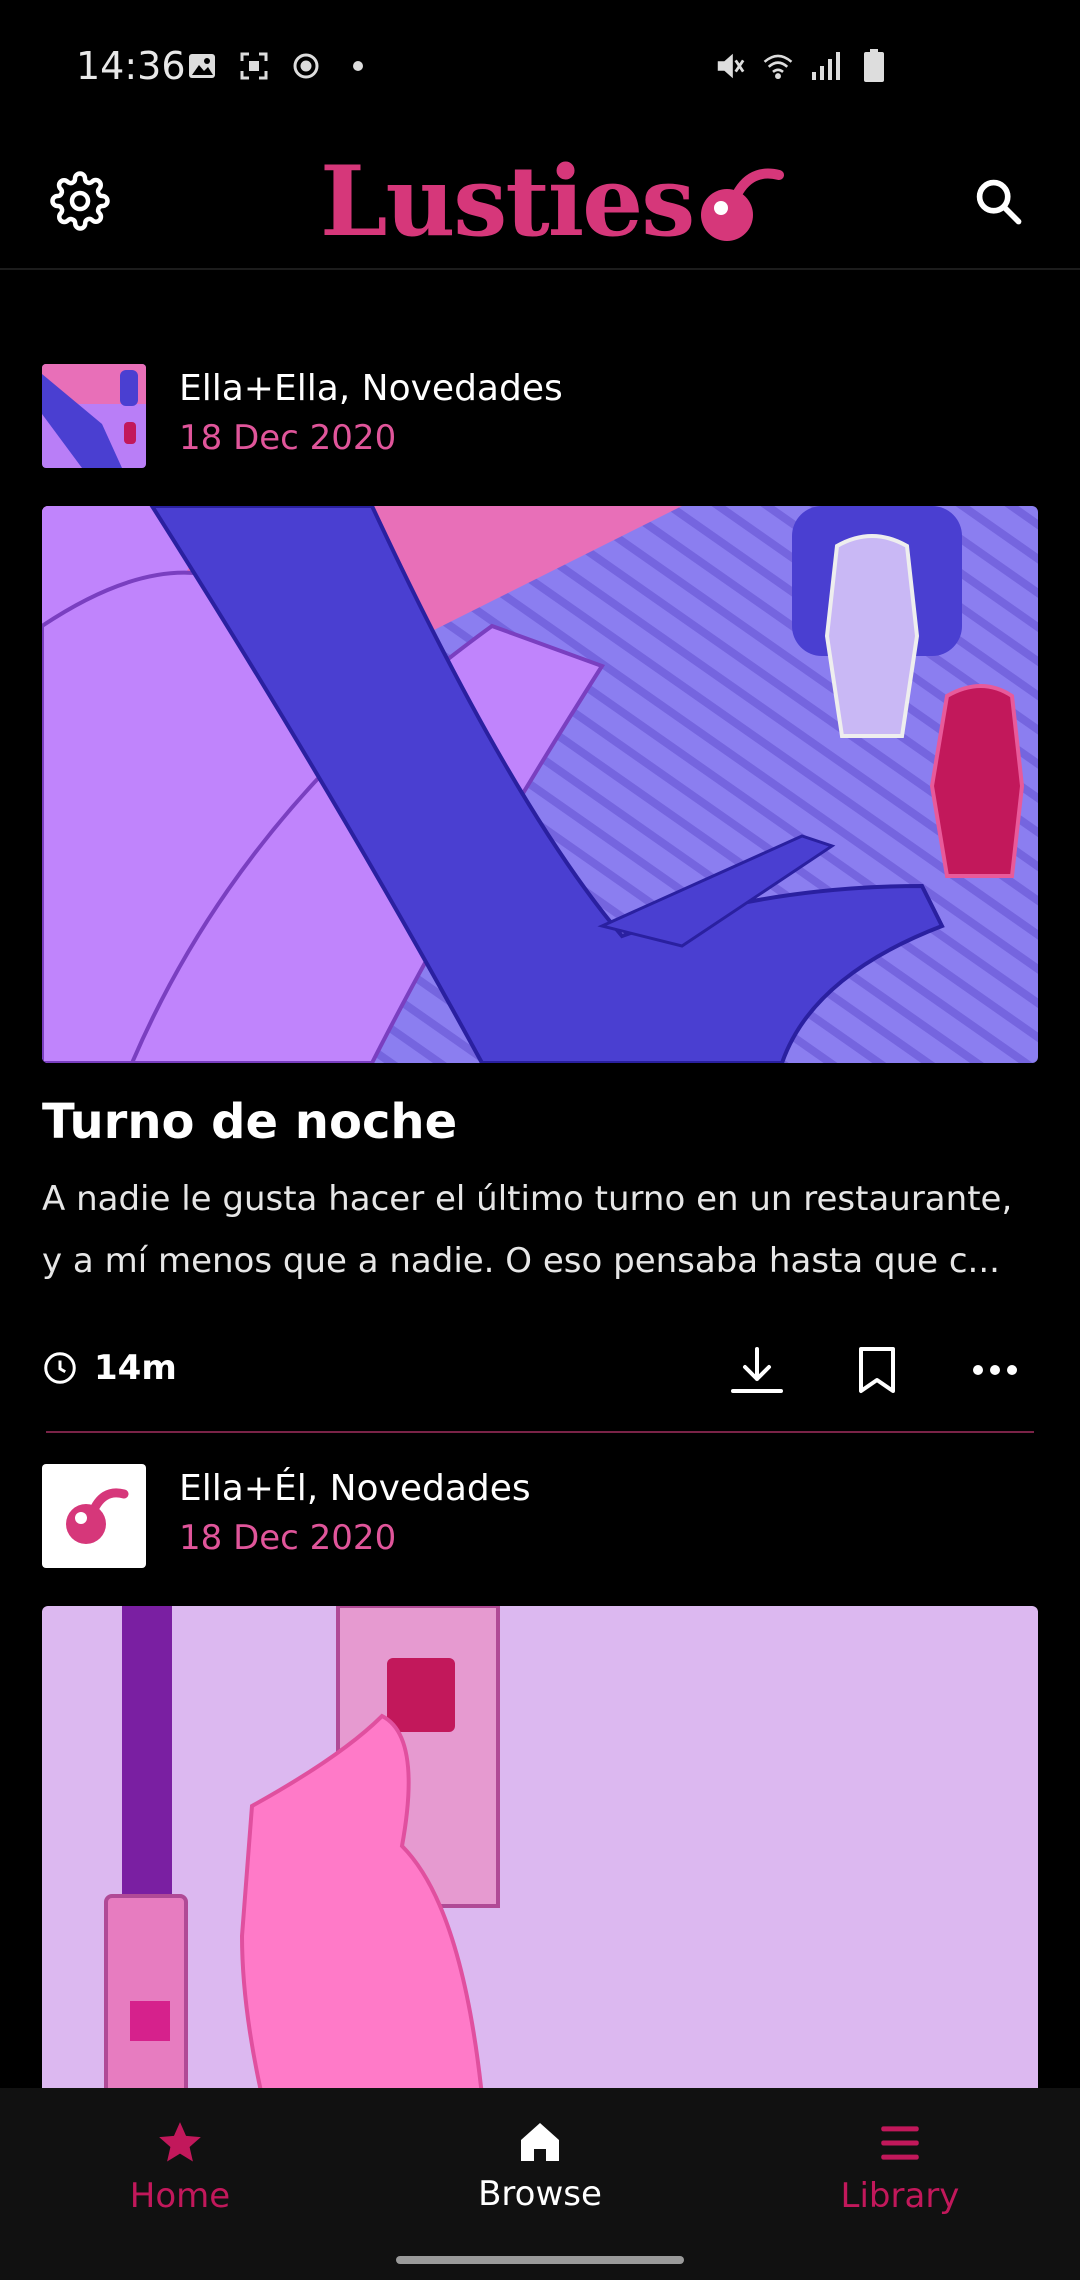  I want to click on status-bar: 14:36, so click(540, 67).